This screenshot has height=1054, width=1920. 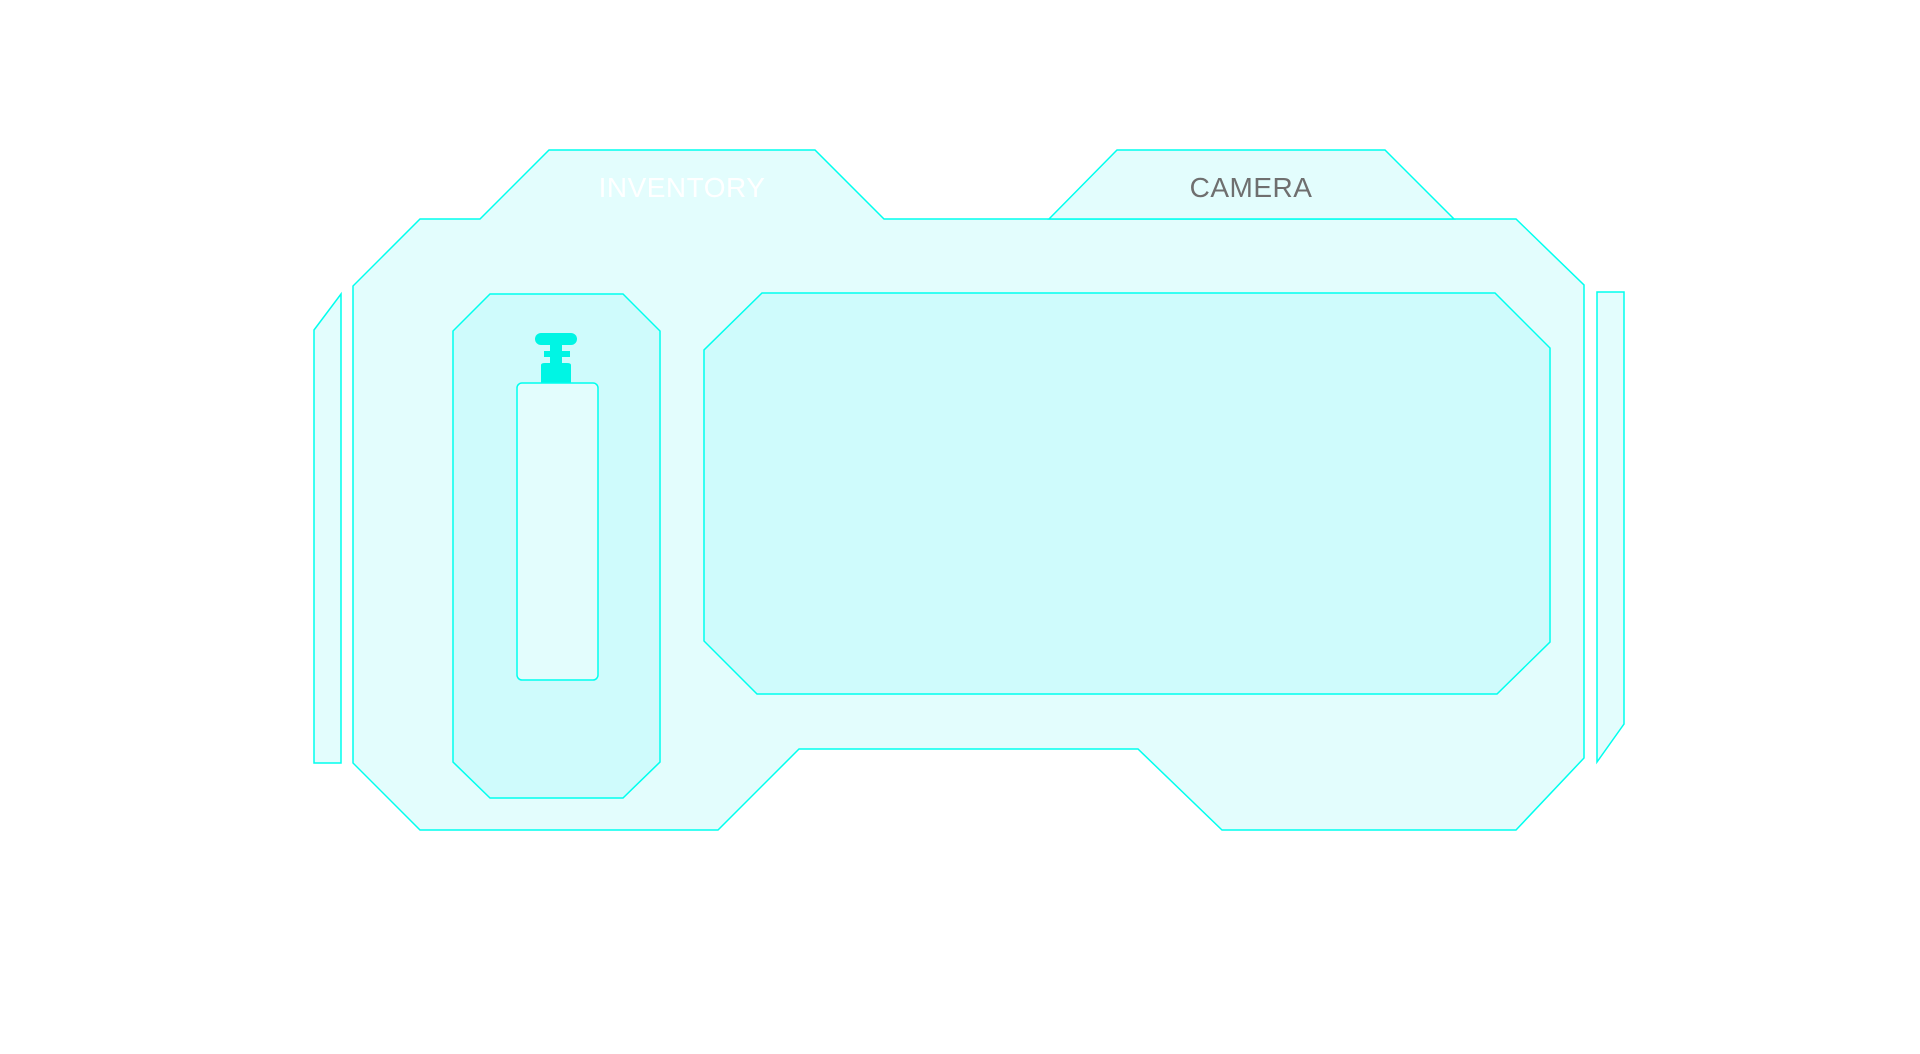 I want to click on tab-inventory-label: INVENTORY, so click(x=682, y=187).